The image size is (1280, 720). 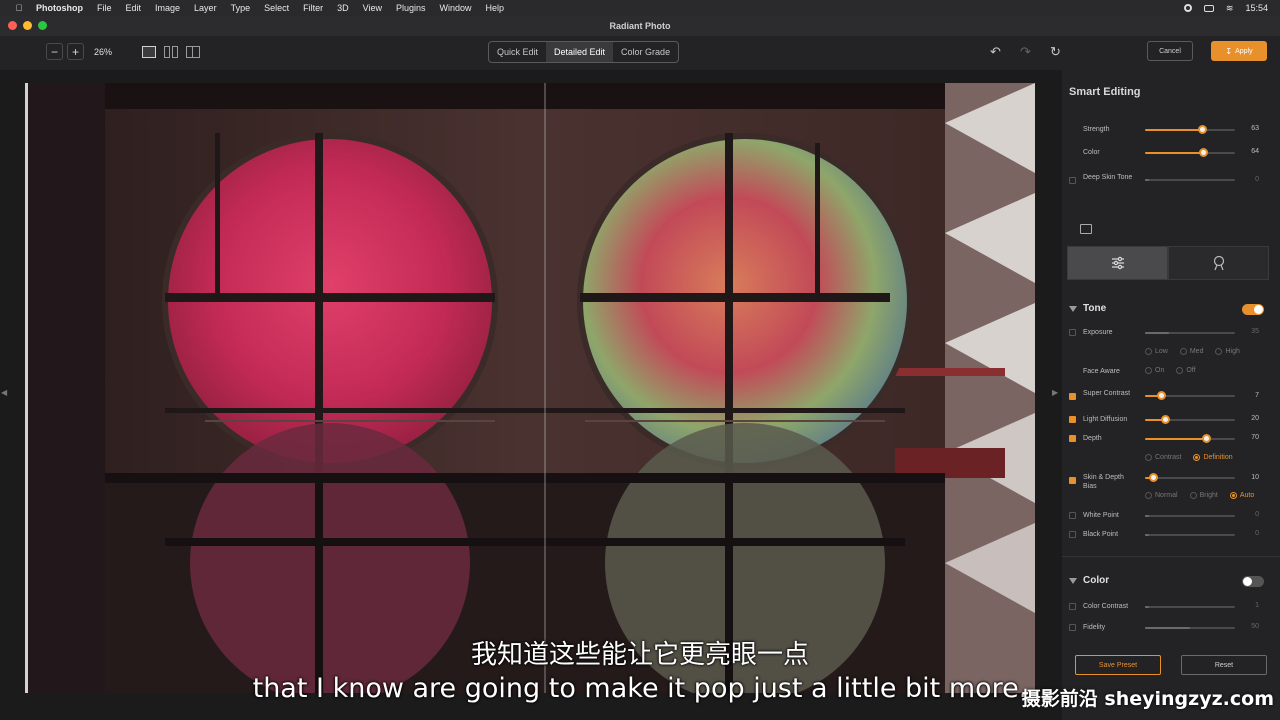 What do you see at coordinates (1190, 419) in the screenshot?
I see `light-diffusion-slider` at bounding box center [1190, 419].